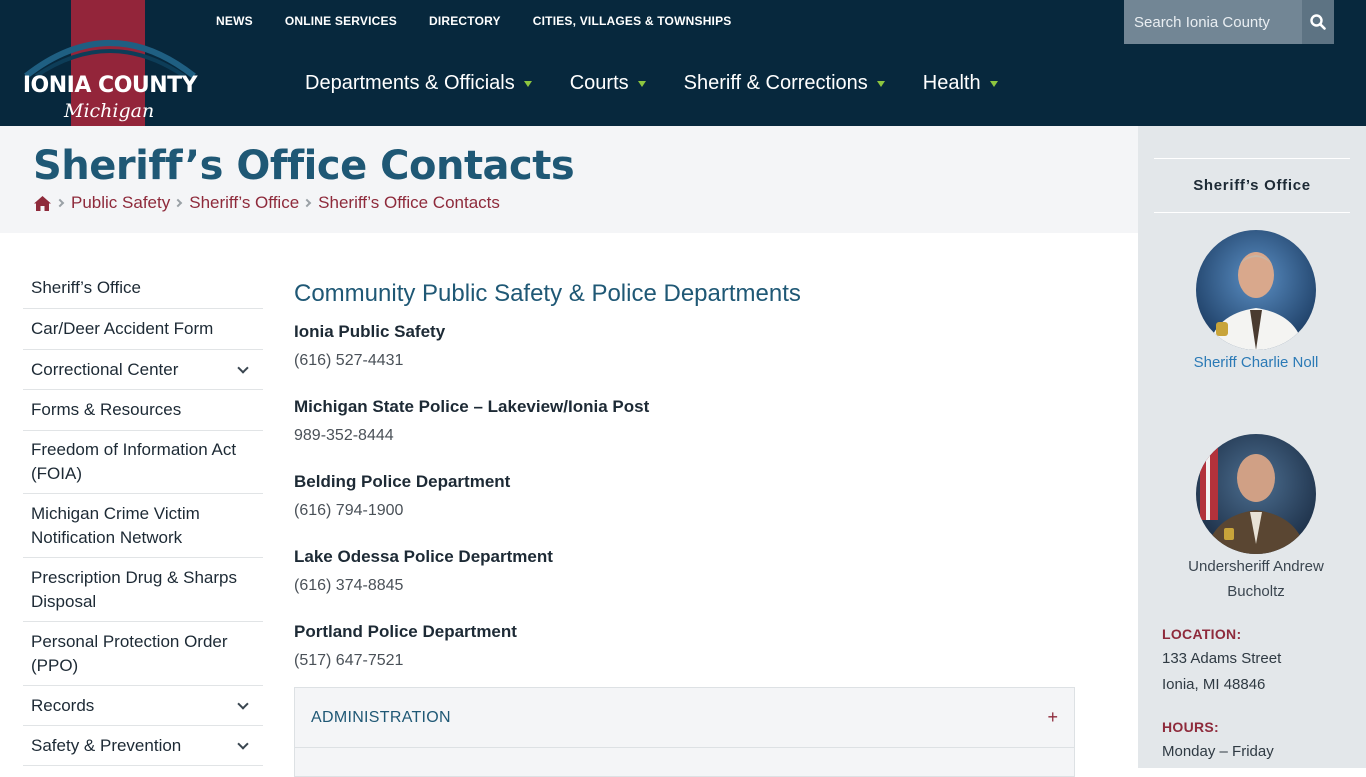 The image size is (1366, 777). What do you see at coordinates (234, 21) in the screenshot?
I see `util-link-news: NEWS` at bounding box center [234, 21].